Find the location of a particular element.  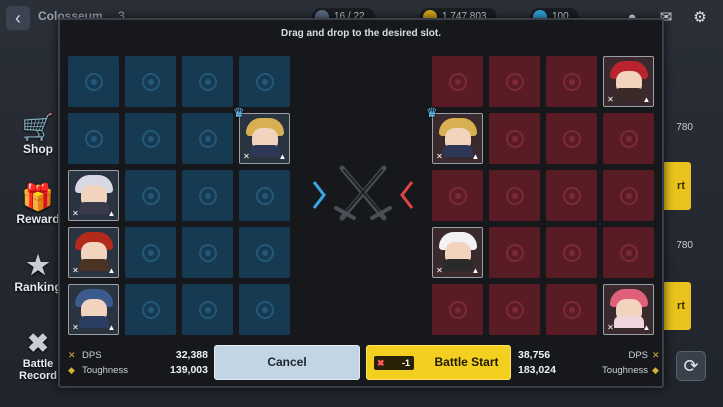

red-hood-hero: ✕ ▲ is located at coordinates (628, 81).